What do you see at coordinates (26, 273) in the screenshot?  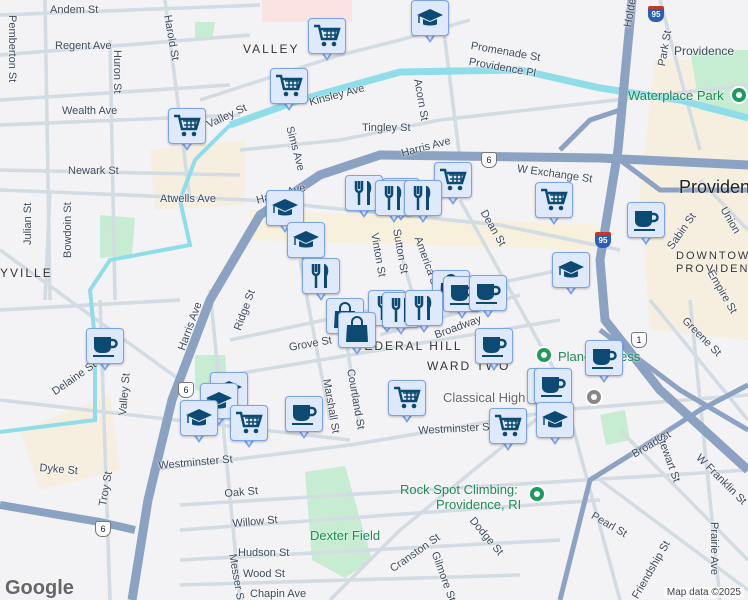 I see `district-label: YVILLE` at bounding box center [26, 273].